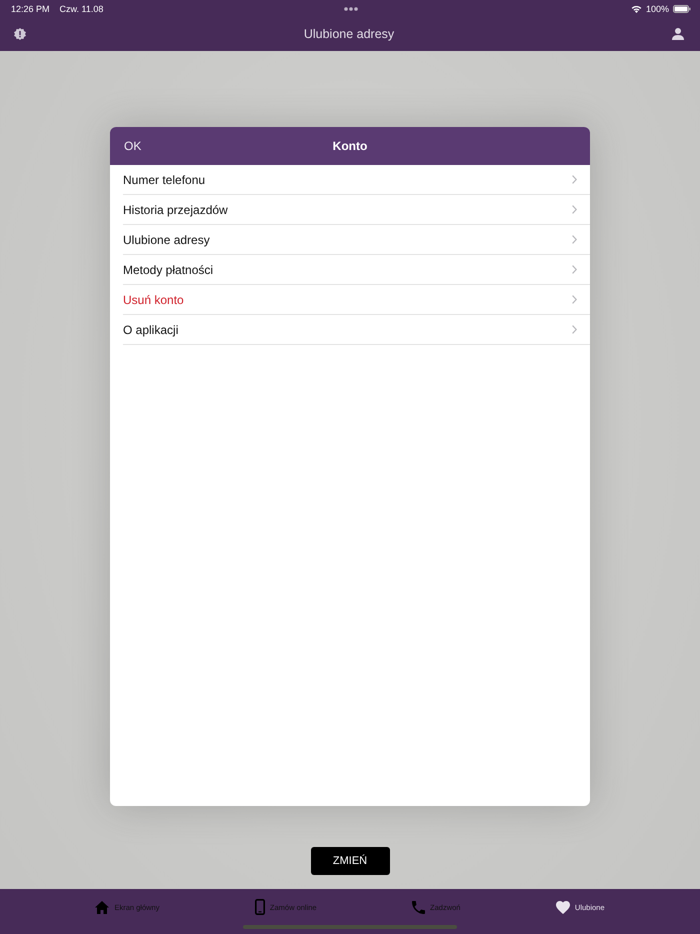 The height and width of the screenshot is (934, 700). I want to click on status-date: Czw. 11.08, so click(82, 9).